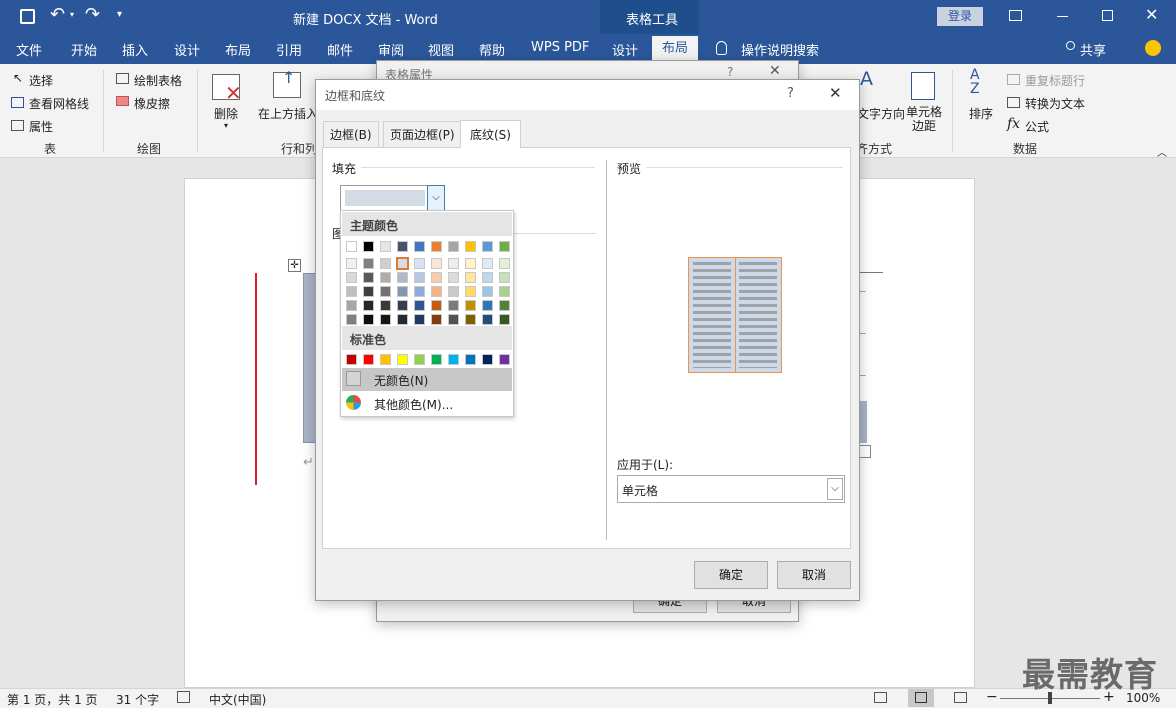 The height and width of the screenshot is (708, 1176). Describe the element at coordinates (288, 113) in the screenshot. I see `insert-above-button: 在上方插入` at that location.